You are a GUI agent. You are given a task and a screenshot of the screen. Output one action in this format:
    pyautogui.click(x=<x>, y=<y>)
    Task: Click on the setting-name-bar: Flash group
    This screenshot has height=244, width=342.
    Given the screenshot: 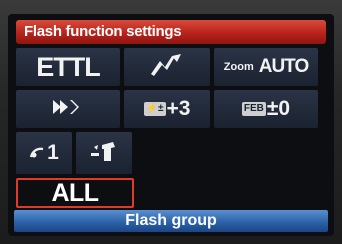 What is the action you would take?
    pyautogui.click(x=171, y=221)
    